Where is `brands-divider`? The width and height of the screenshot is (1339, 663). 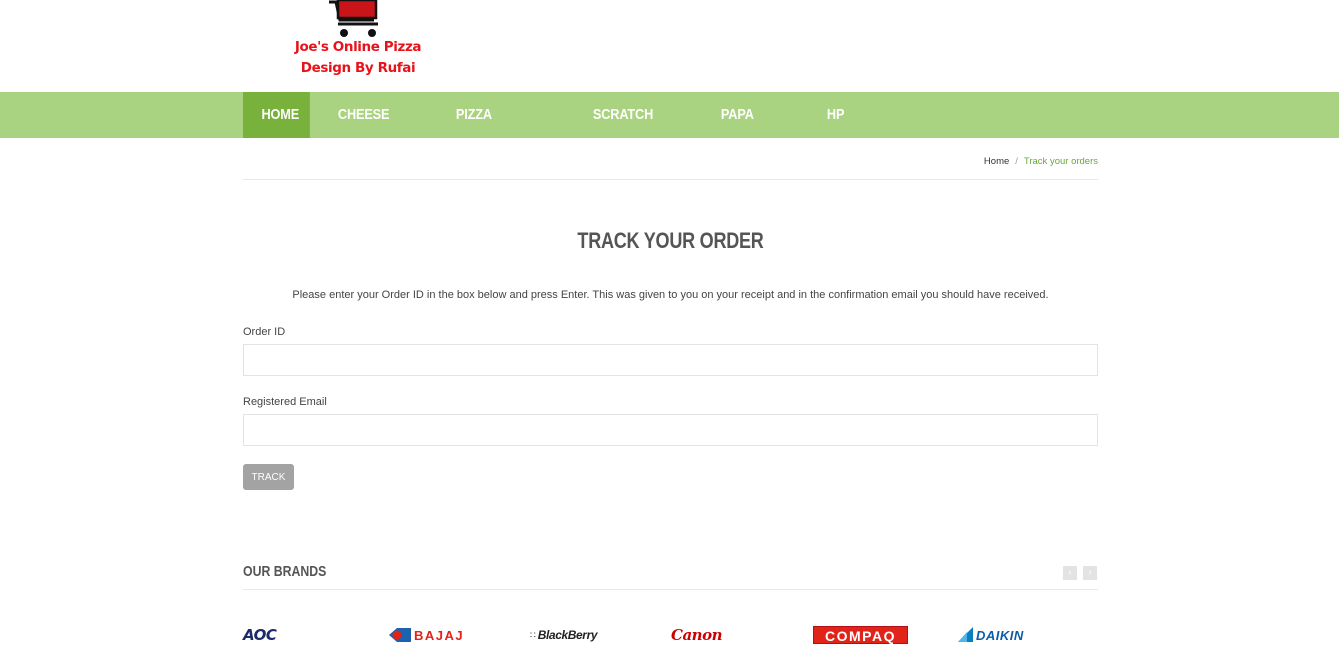
brands-divider is located at coordinates (670, 589).